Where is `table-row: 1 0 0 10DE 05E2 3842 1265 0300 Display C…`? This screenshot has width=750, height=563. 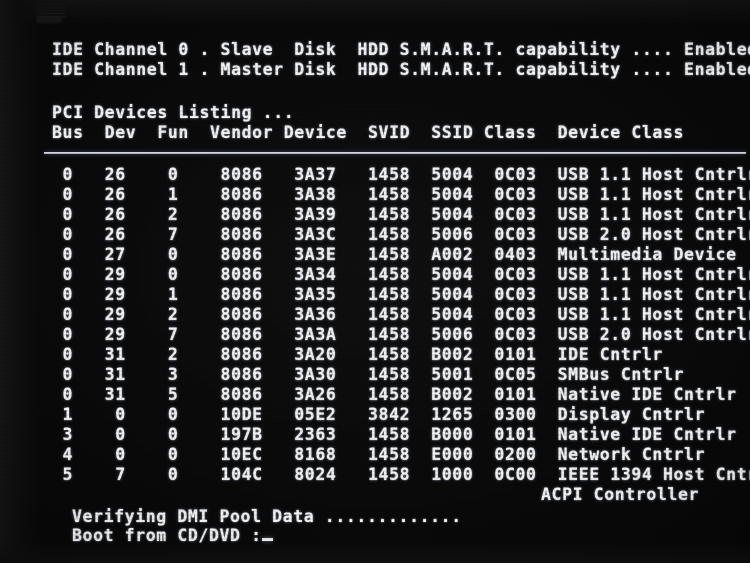
table-row: 1 0 0 10DE 05E2 3842 1265 0300 Display C… is located at coordinates (379, 414).